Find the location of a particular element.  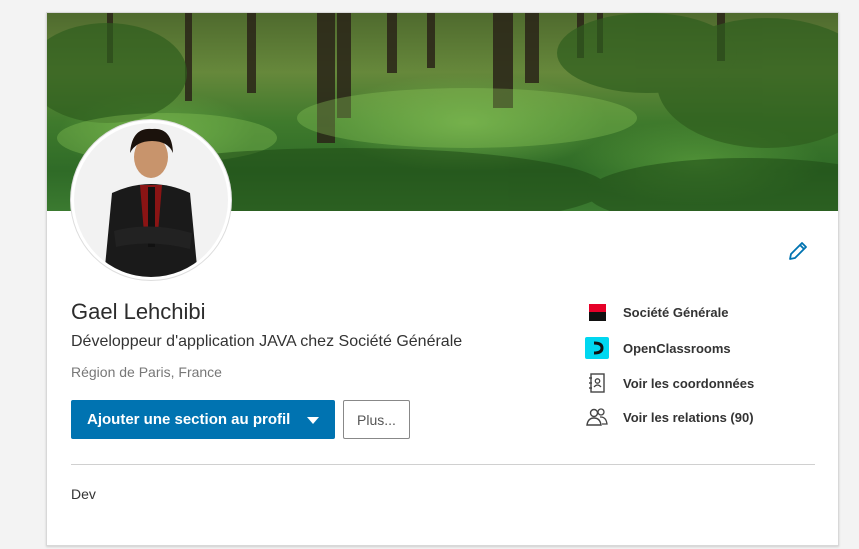

edit-profile-pencil-icon is located at coordinates (798, 252).